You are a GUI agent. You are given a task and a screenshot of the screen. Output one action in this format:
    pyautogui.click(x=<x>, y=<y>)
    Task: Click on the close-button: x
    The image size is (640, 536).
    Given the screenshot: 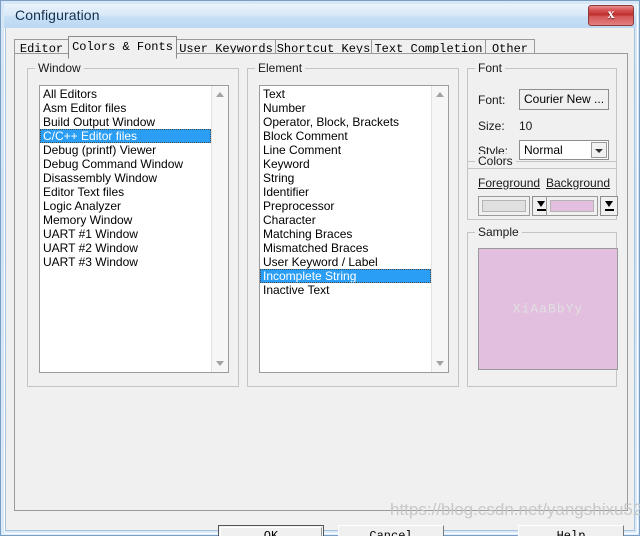 What is the action you would take?
    pyautogui.click(x=611, y=15)
    